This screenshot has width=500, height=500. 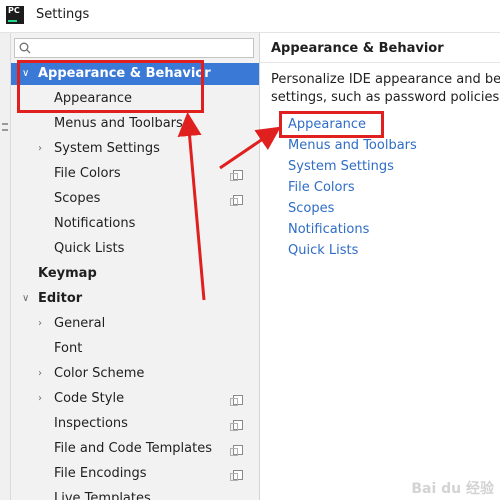 What do you see at coordinates (100, 473) in the screenshot?
I see `tree-item-label: File Encodings` at bounding box center [100, 473].